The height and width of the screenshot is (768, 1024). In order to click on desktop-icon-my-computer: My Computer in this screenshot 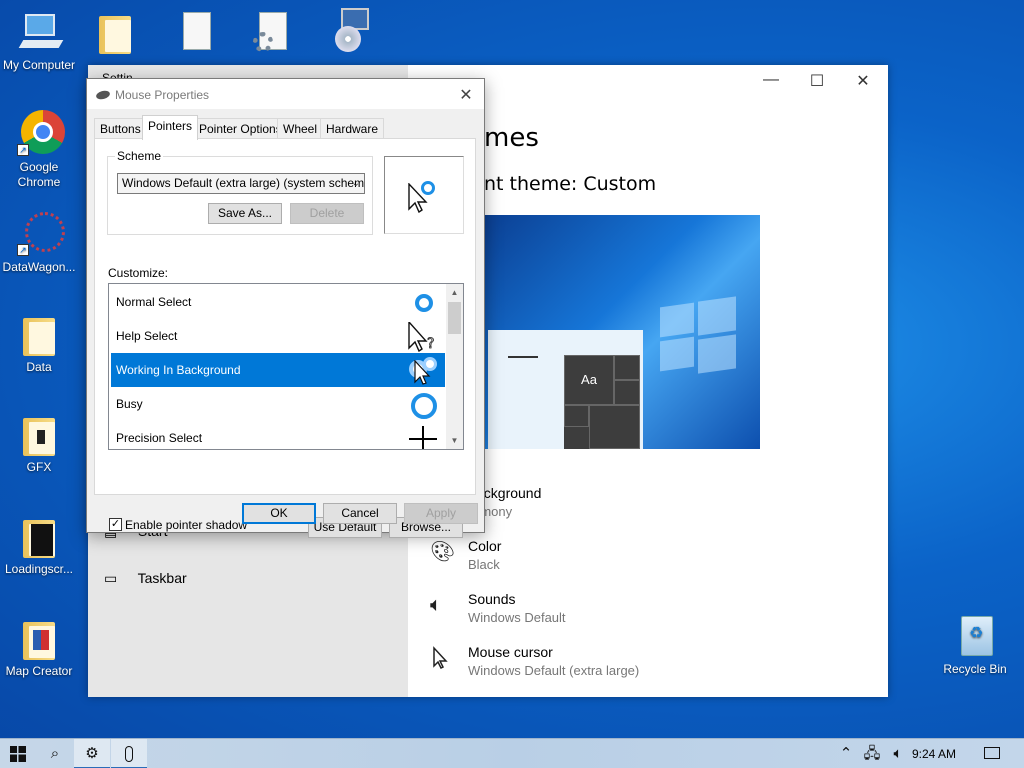, I will do `click(39, 40)`.